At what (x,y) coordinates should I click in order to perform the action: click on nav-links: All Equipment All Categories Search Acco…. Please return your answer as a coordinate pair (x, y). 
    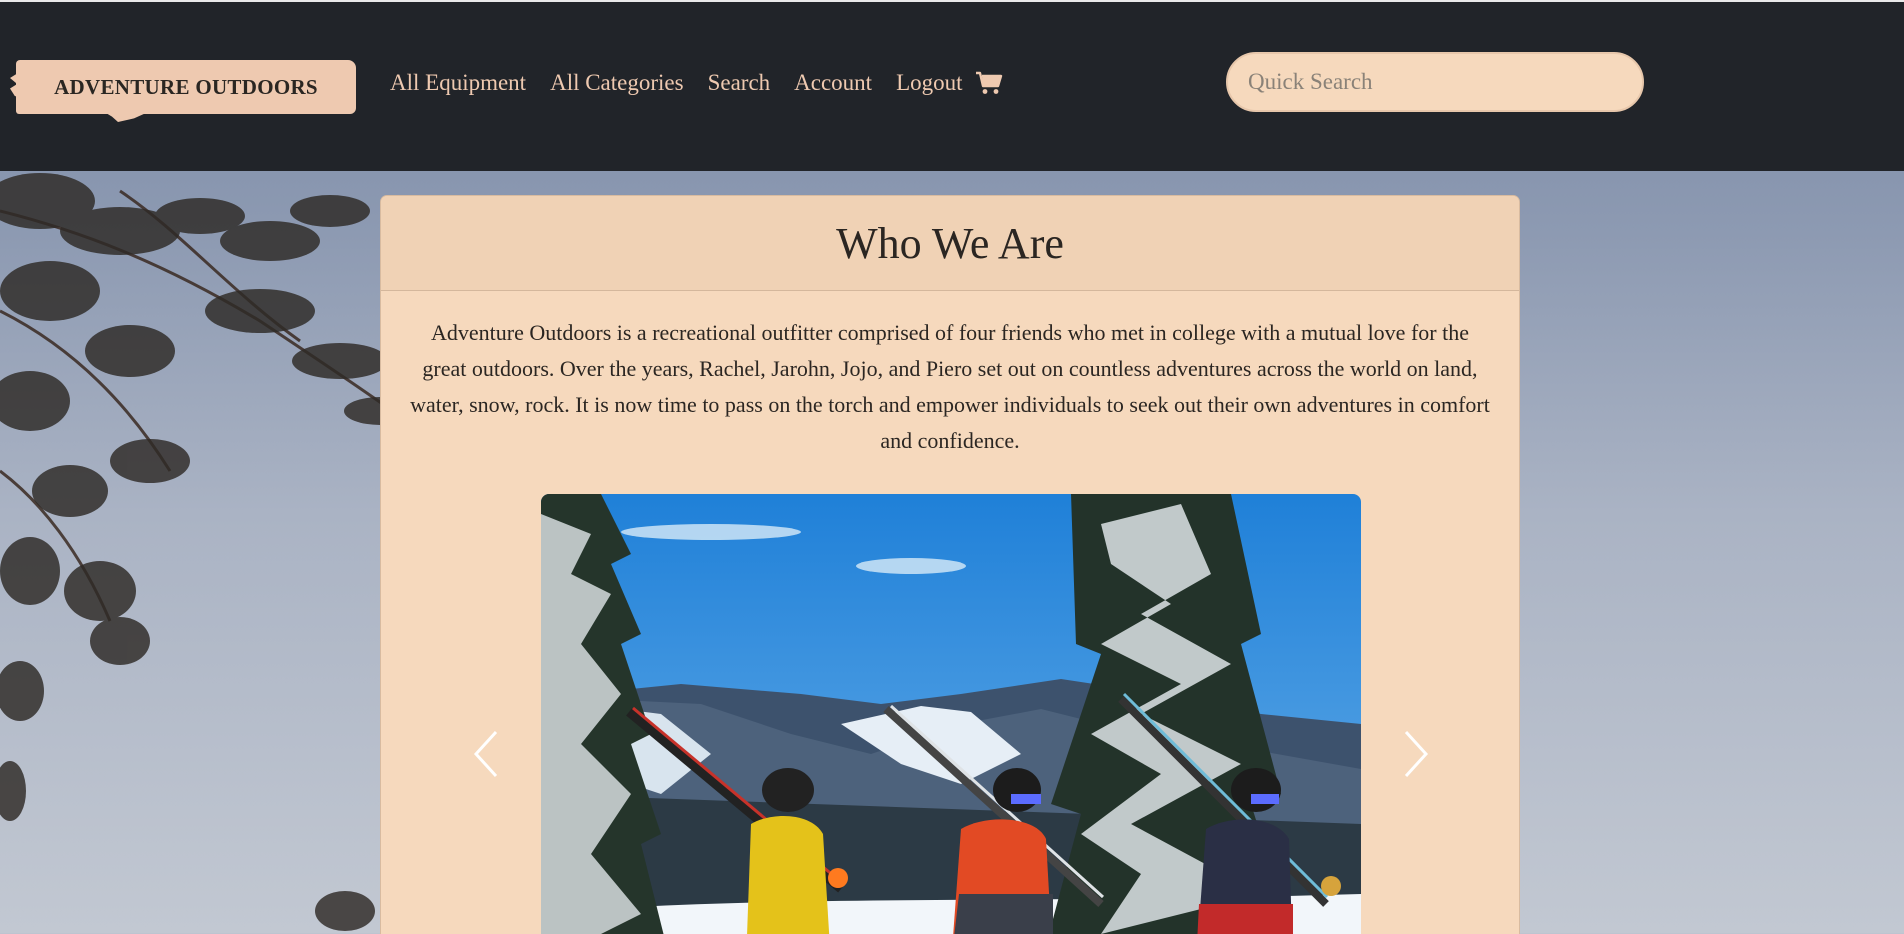
    Looking at the image, I should click on (696, 83).